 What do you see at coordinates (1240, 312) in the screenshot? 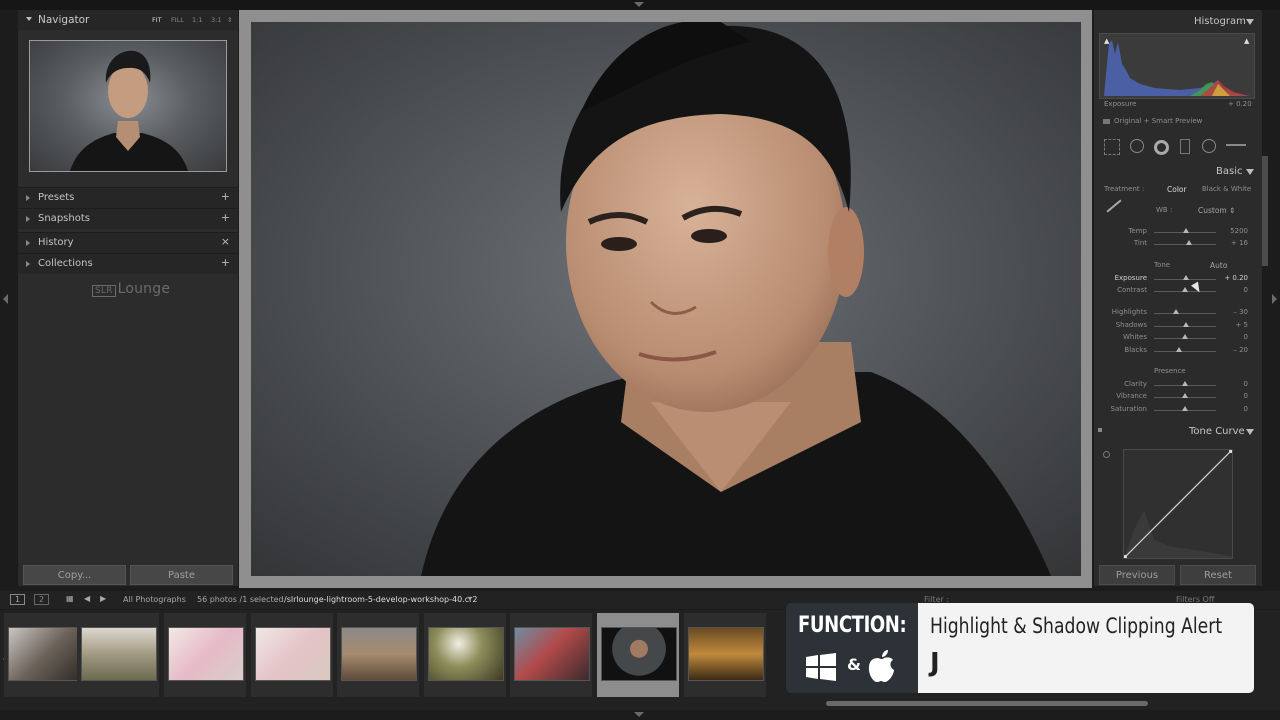
I see `highlights-value: – 30` at bounding box center [1240, 312].